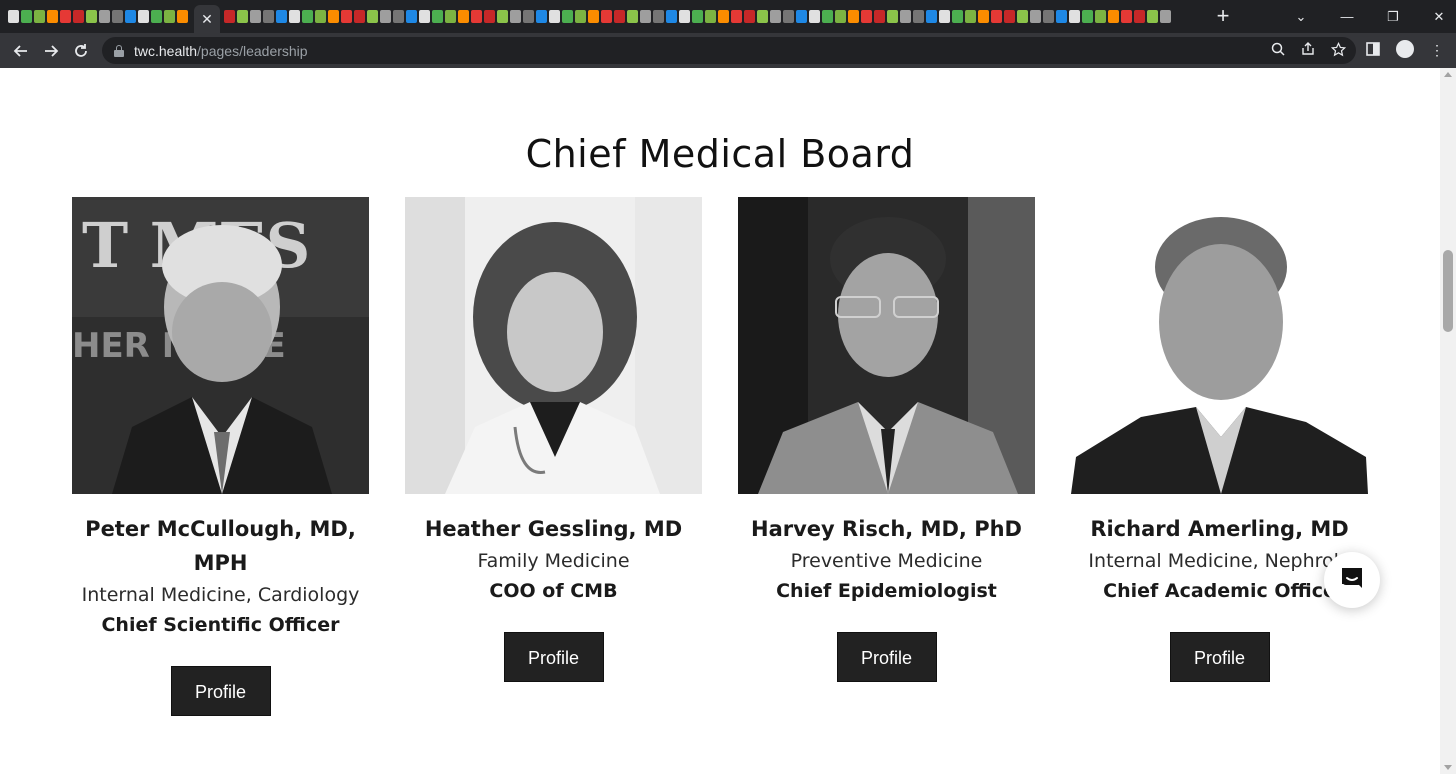 This screenshot has width=1456, height=774. What do you see at coordinates (1223, 16) in the screenshot?
I see `new-tab-button: +` at bounding box center [1223, 16].